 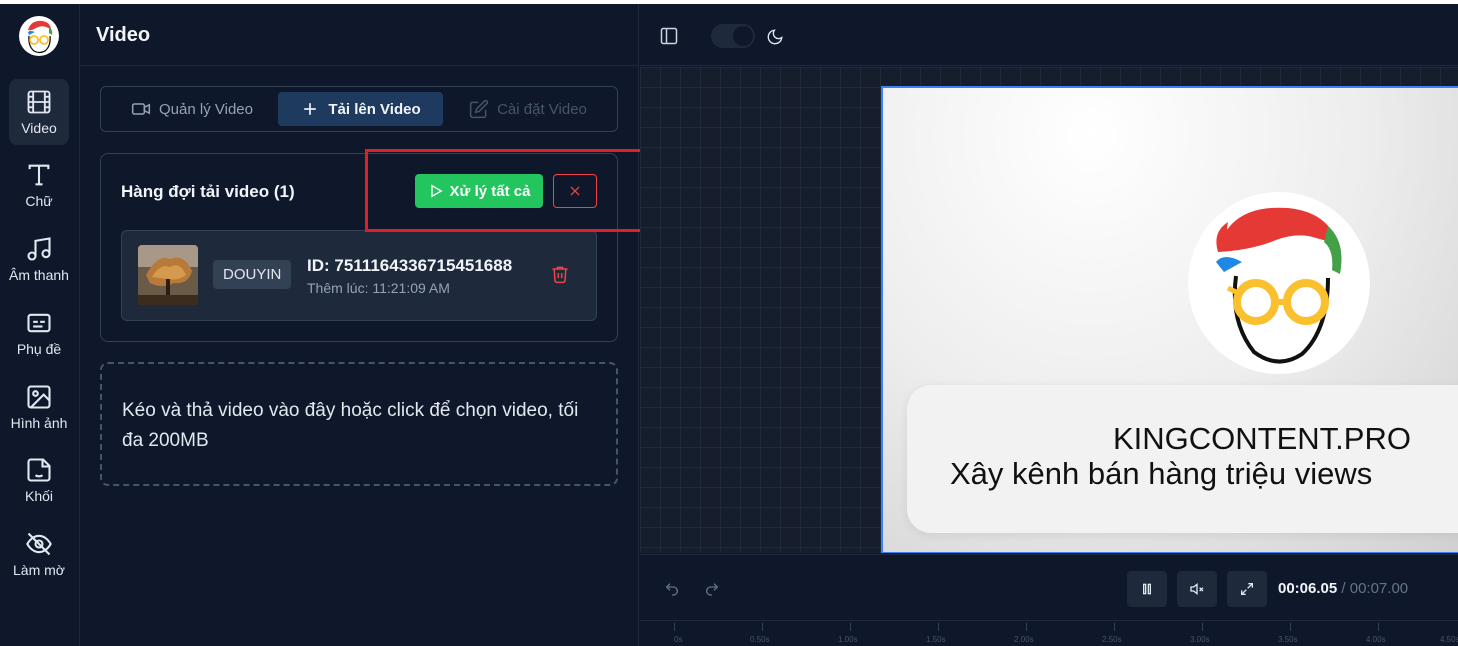 I want to click on video-camera-icon, so click(x=141, y=109).